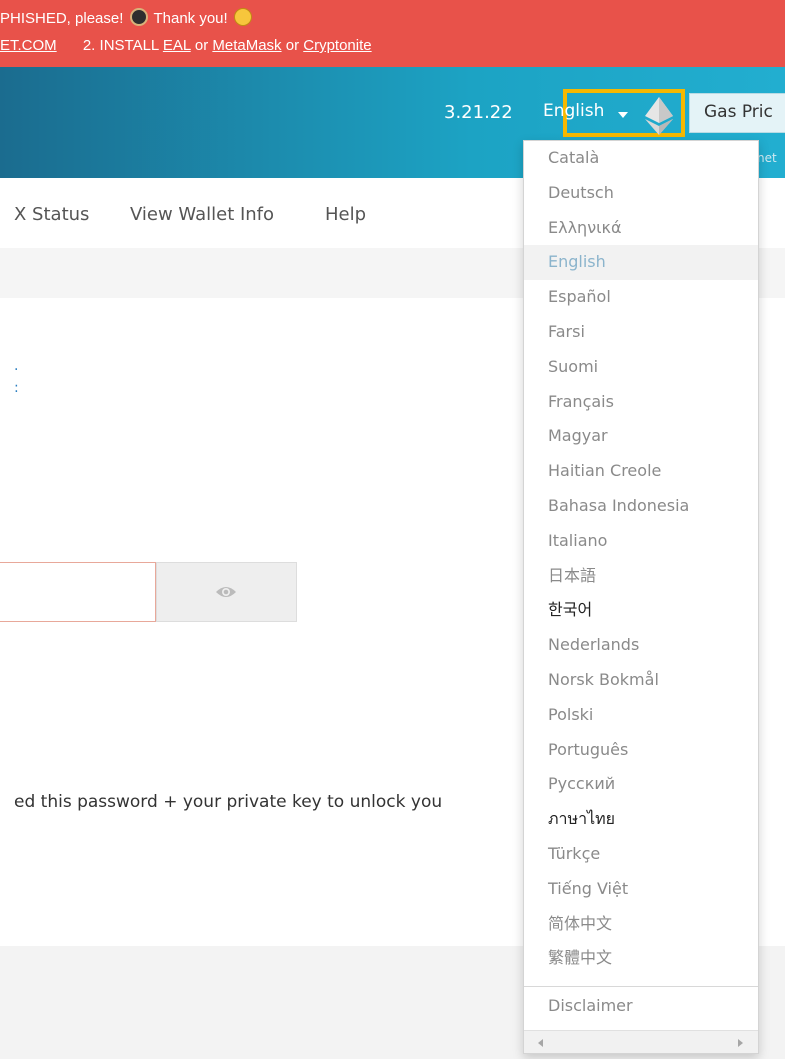 The image size is (785, 1059). What do you see at coordinates (540, 1043) in the screenshot?
I see `scroll-left-arrow-icon` at bounding box center [540, 1043].